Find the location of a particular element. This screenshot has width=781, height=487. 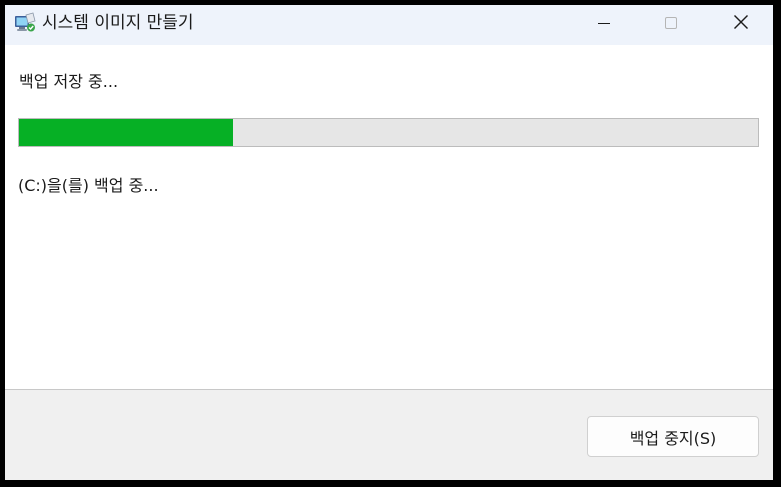

stop-backup-button: 백업 중지(S) is located at coordinates (673, 436).